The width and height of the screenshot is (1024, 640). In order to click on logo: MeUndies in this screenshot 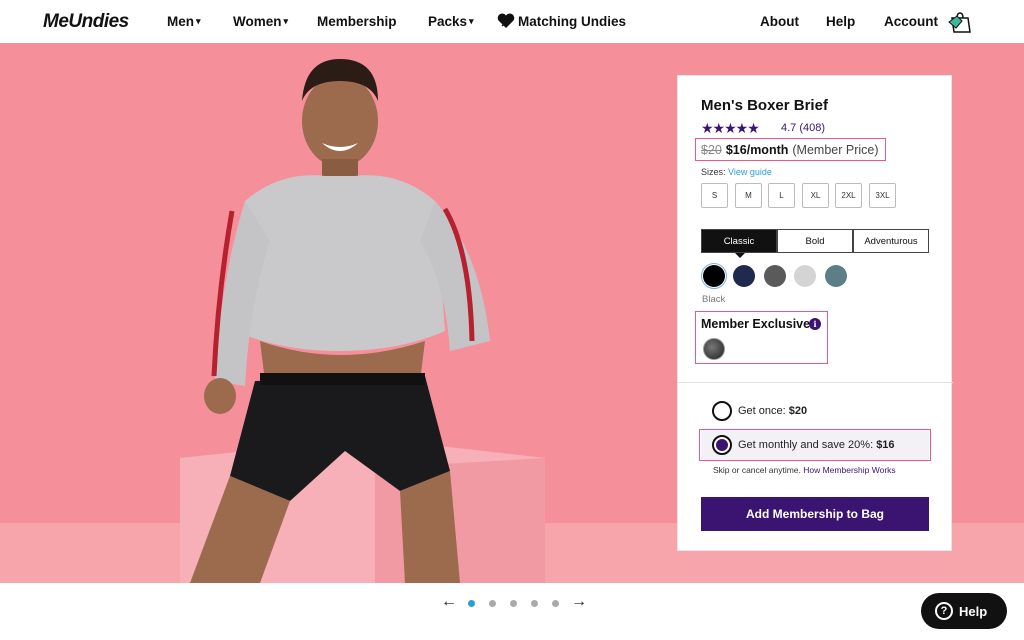, I will do `click(86, 22)`.